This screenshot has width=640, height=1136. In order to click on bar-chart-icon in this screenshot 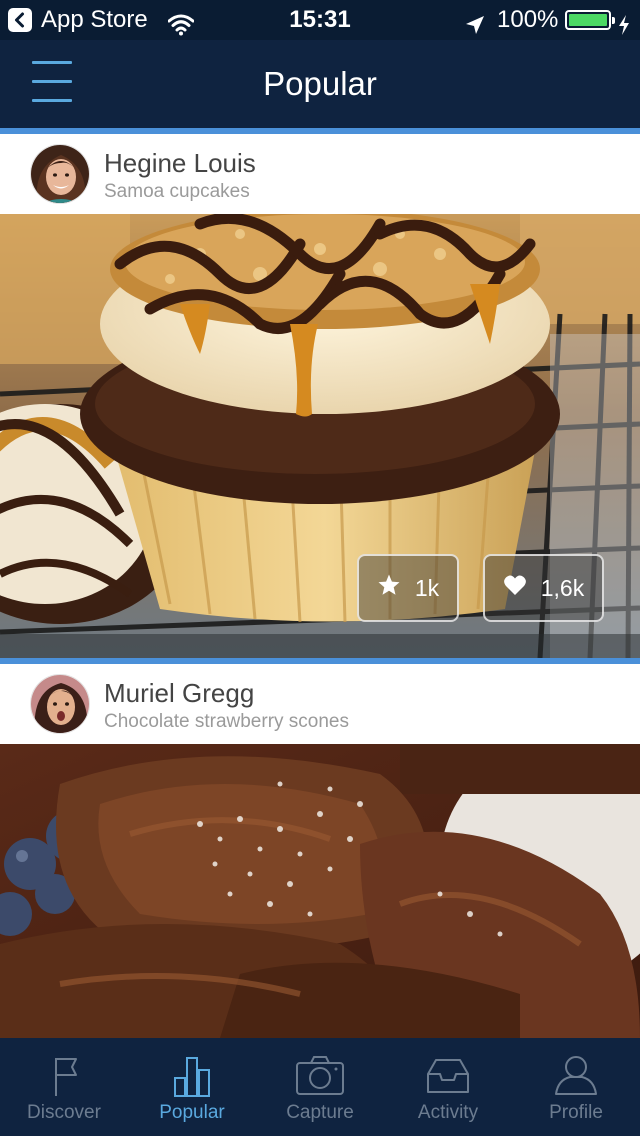, I will do `click(192, 1076)`.